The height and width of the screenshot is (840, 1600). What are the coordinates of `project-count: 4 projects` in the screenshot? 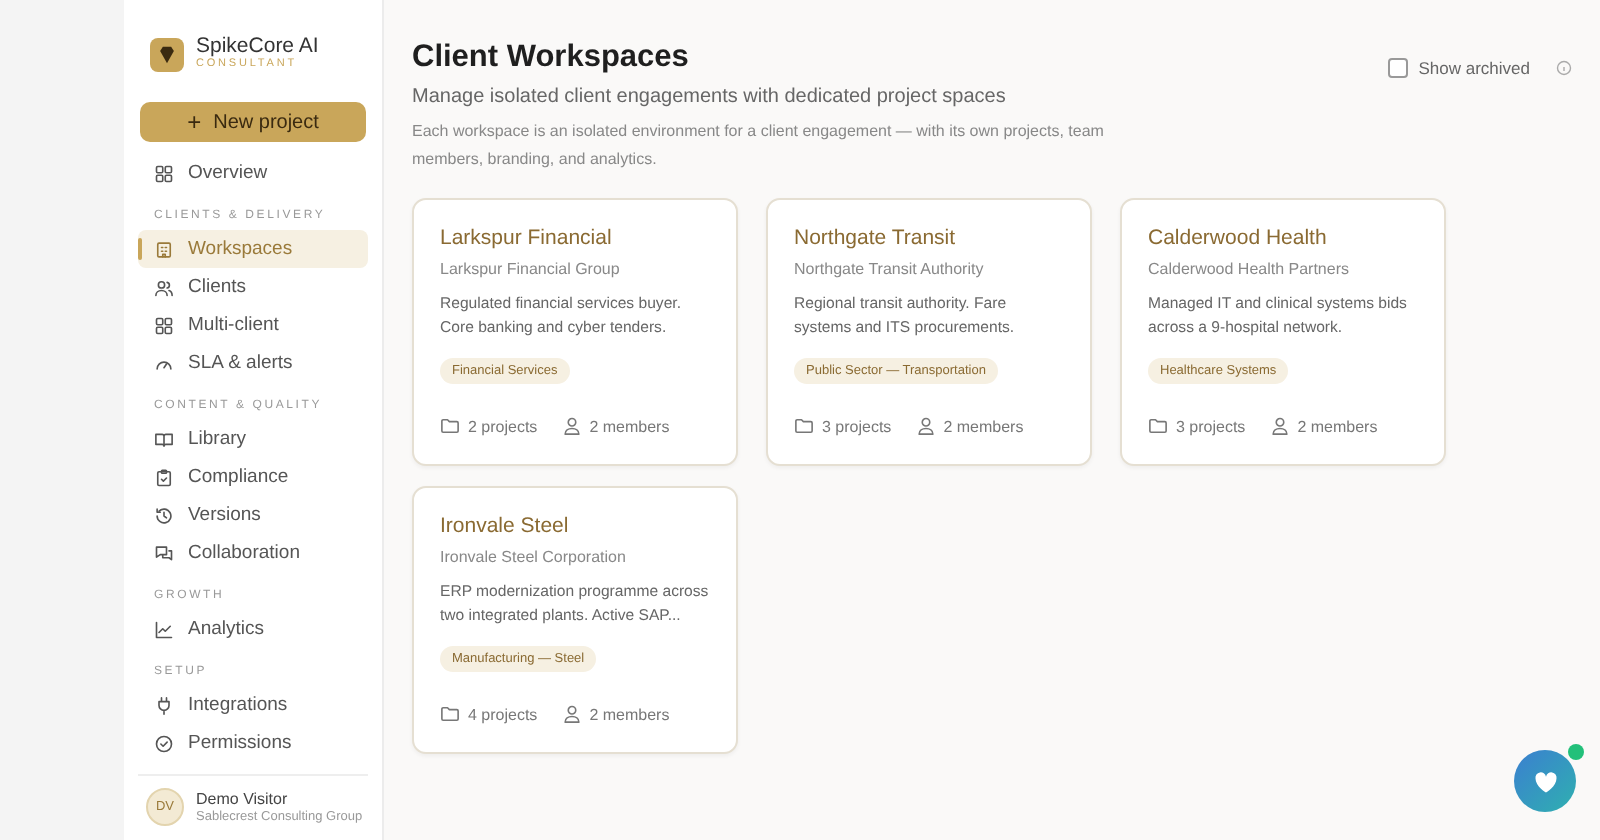 It's located at (503, 714).